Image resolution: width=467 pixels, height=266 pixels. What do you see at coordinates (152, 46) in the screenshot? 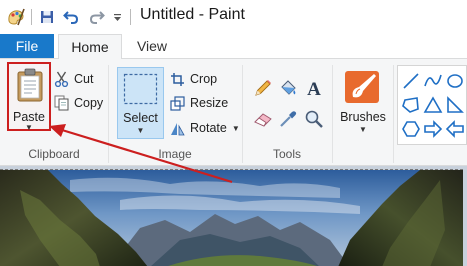
I see `tab-view: View` at bounding box center [152, 46].